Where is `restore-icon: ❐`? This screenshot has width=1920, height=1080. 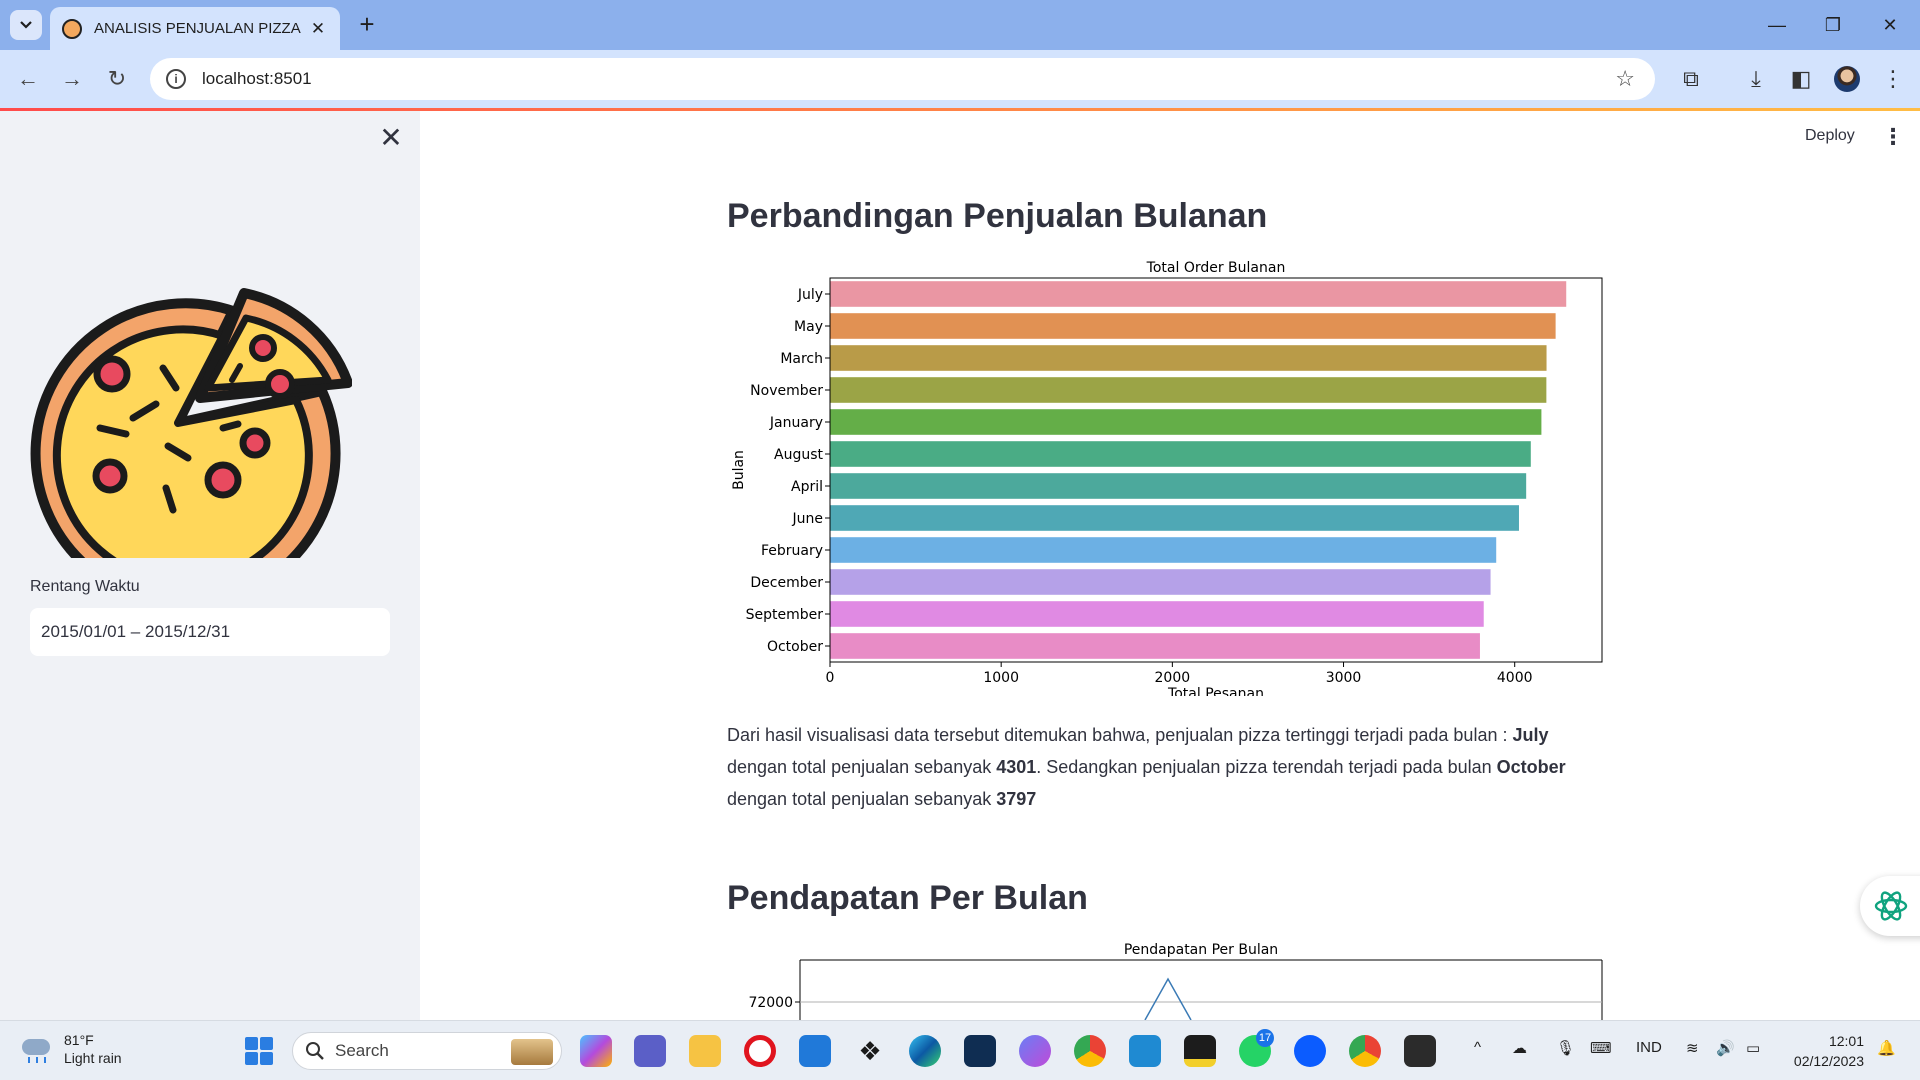 restore-icon: ❐ is located at coordinates (1833, 25).